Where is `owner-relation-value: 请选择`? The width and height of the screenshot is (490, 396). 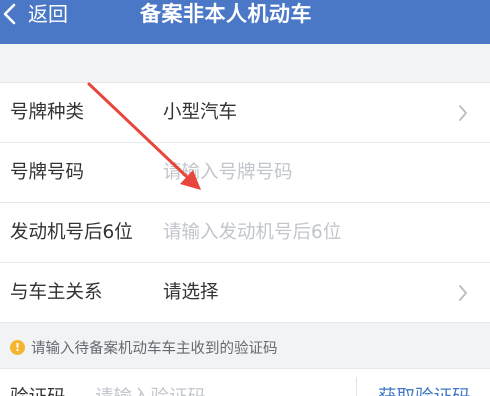
owner-relation-value: 请选择 is located at coordinates (191, 292).